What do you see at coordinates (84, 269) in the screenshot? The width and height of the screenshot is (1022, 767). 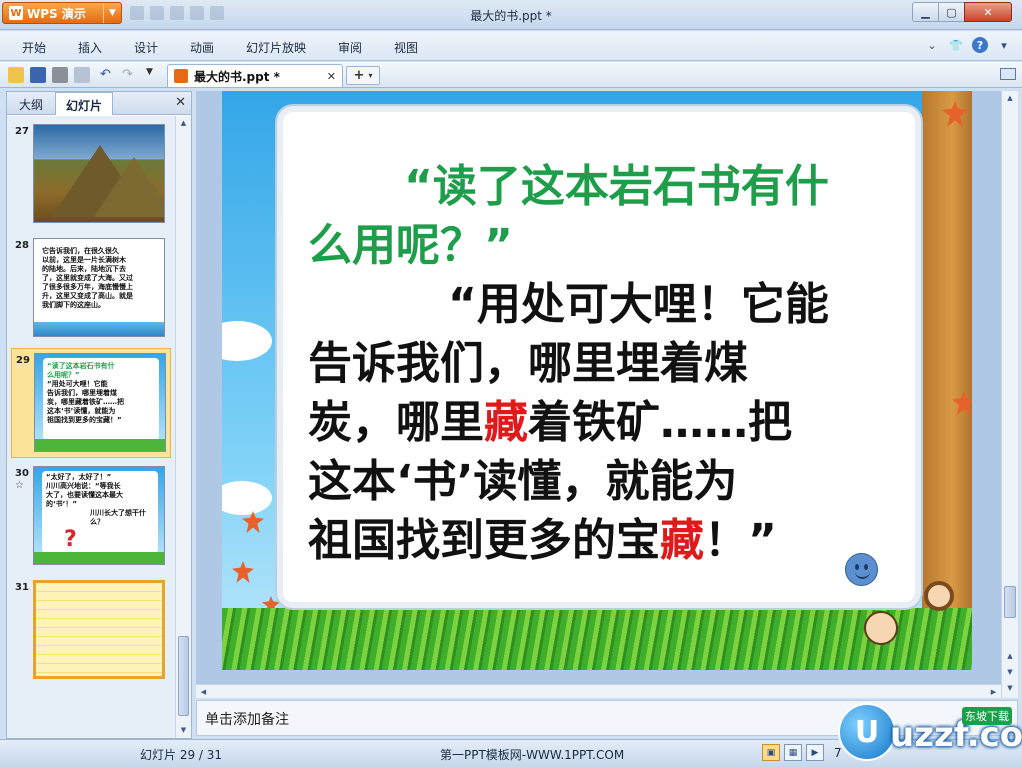 I see `thumb-line: 的陆地。后来，陆地沉下去` at bounding box center [84, 269].